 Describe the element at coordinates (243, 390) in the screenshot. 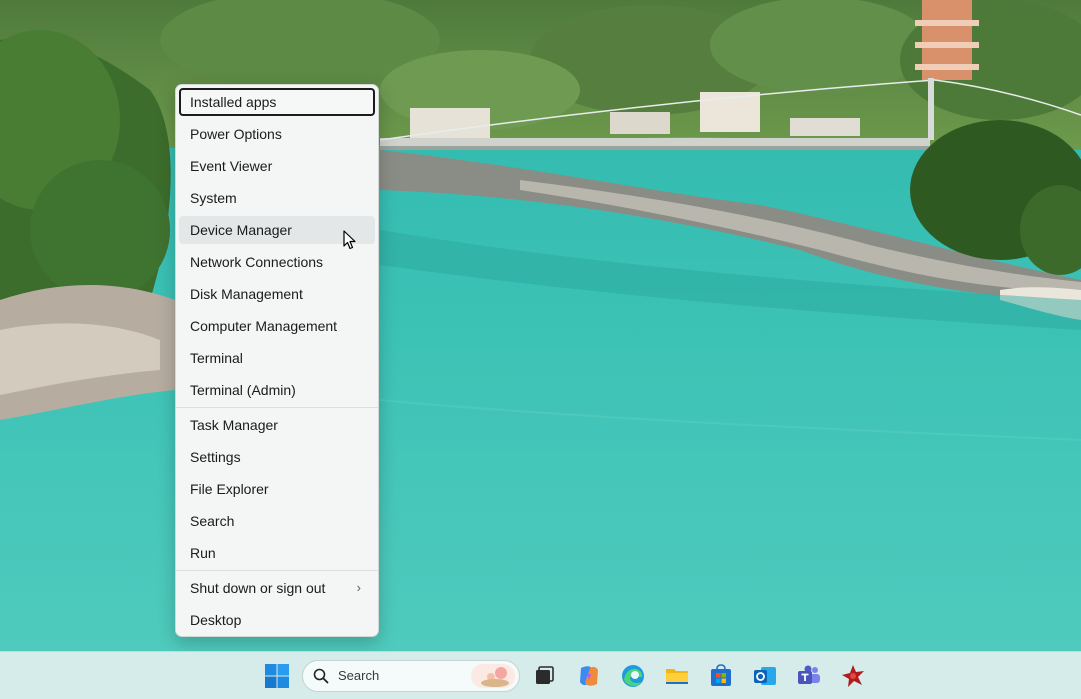

I see `menu-item-label: Terminal (Admin)` at that location.